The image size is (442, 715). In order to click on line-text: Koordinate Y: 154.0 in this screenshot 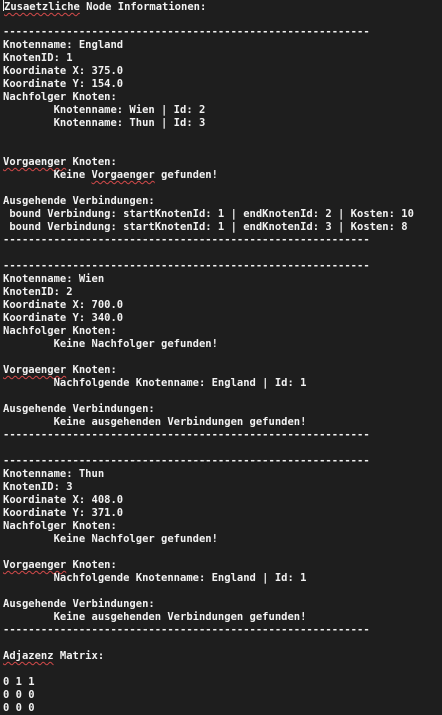, I will do `click(63, 84)`.